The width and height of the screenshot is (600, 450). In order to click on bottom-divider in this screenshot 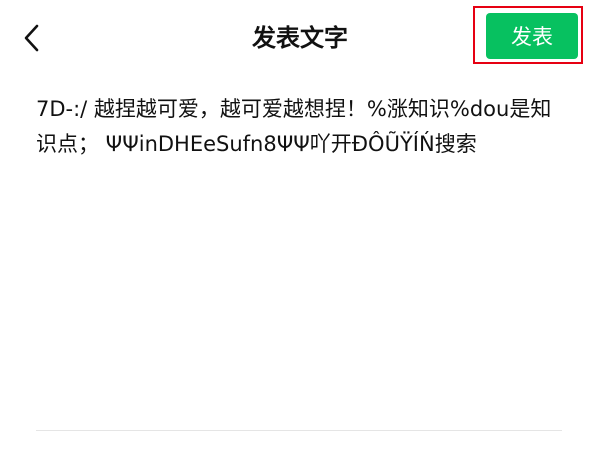, I will do `click(299, 430)`.